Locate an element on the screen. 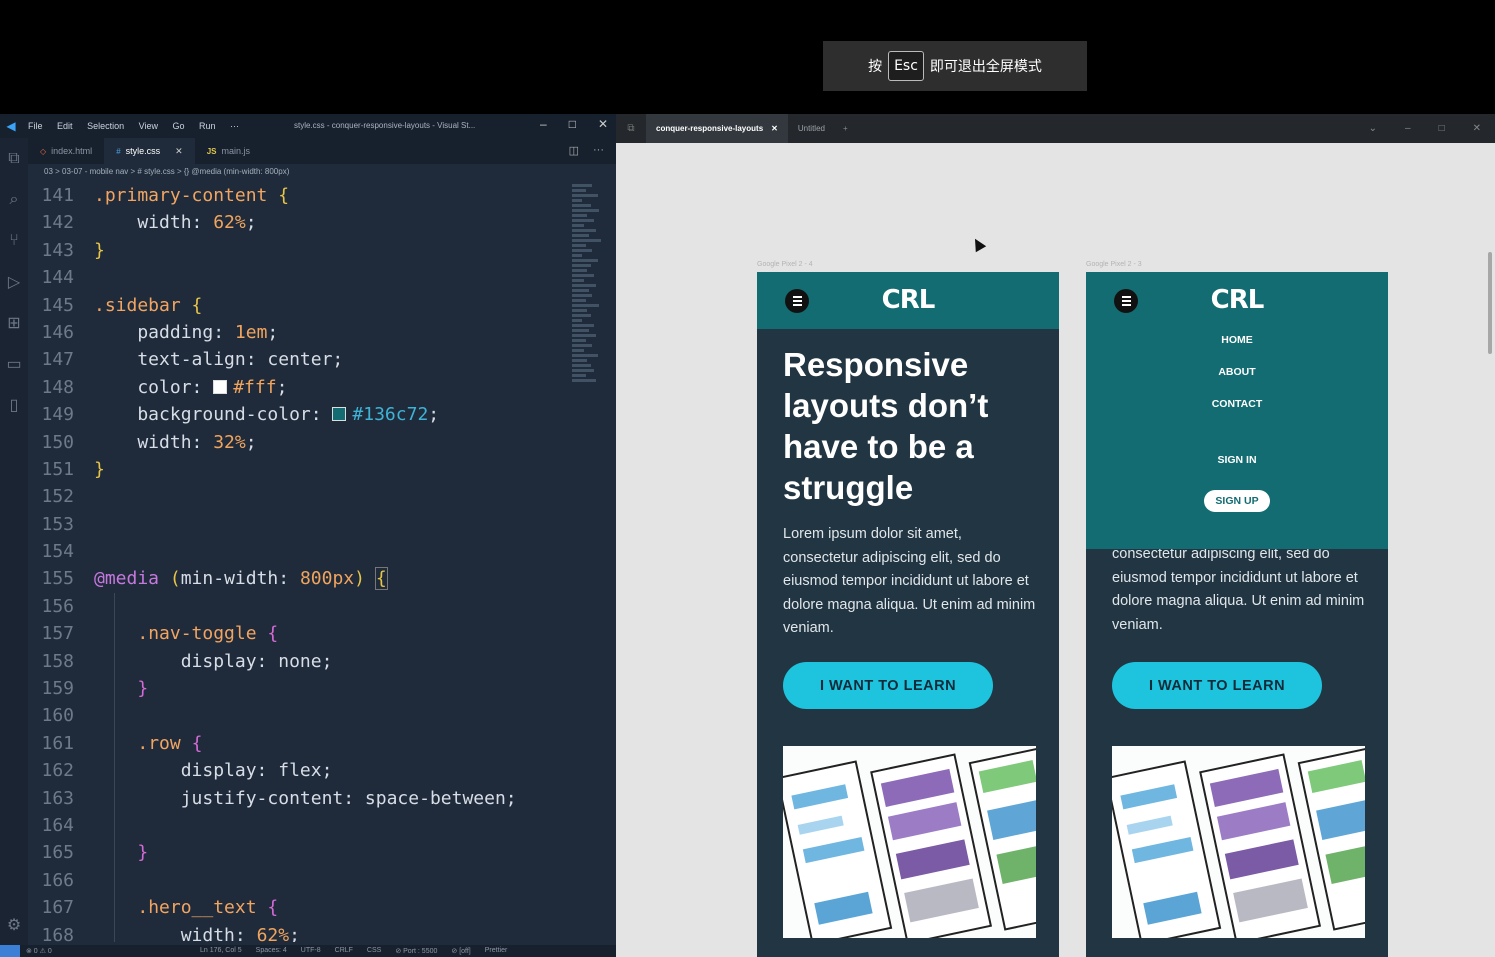 Image resolution: width=1495 pixels, height=957 pixels. menu-go: Go is located at coordinates (178, 126).